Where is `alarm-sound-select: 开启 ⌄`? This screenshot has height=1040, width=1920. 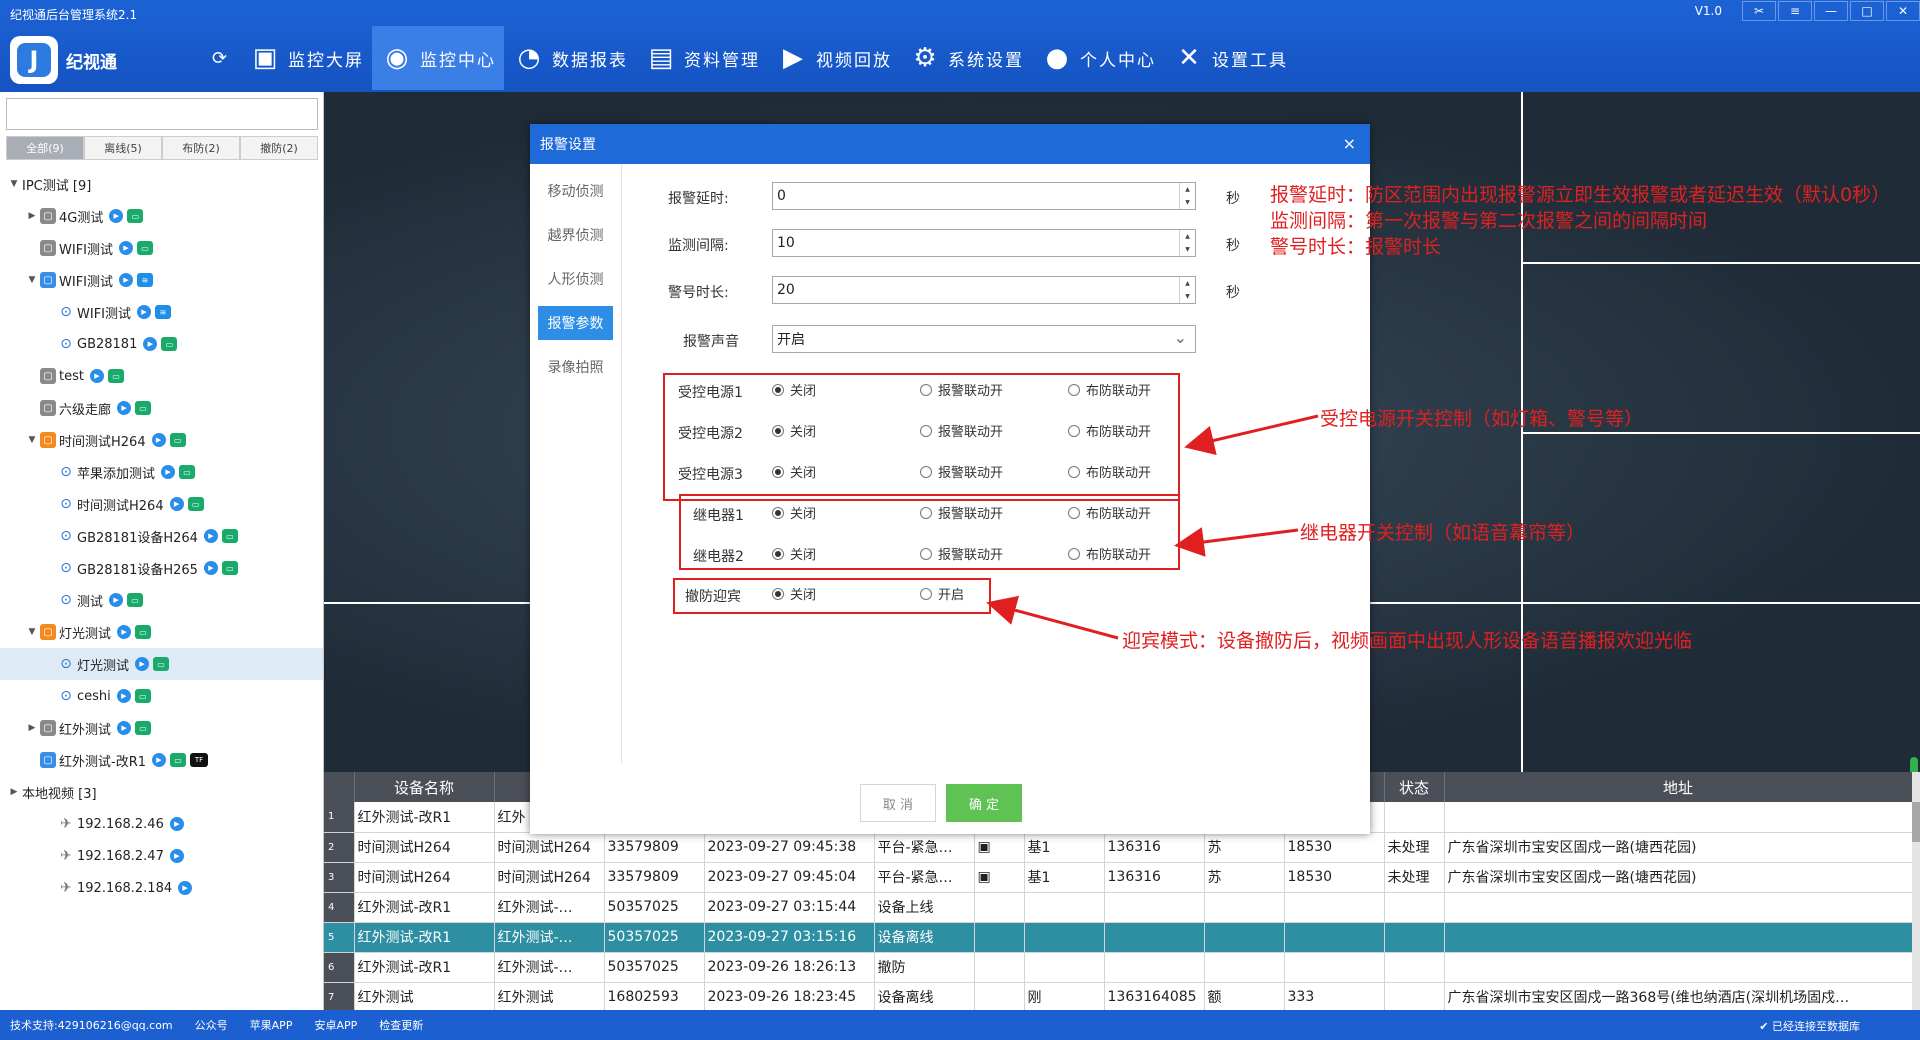 alarm-sound-select: 开启 ⌄ is located at coordinates (984, 339).